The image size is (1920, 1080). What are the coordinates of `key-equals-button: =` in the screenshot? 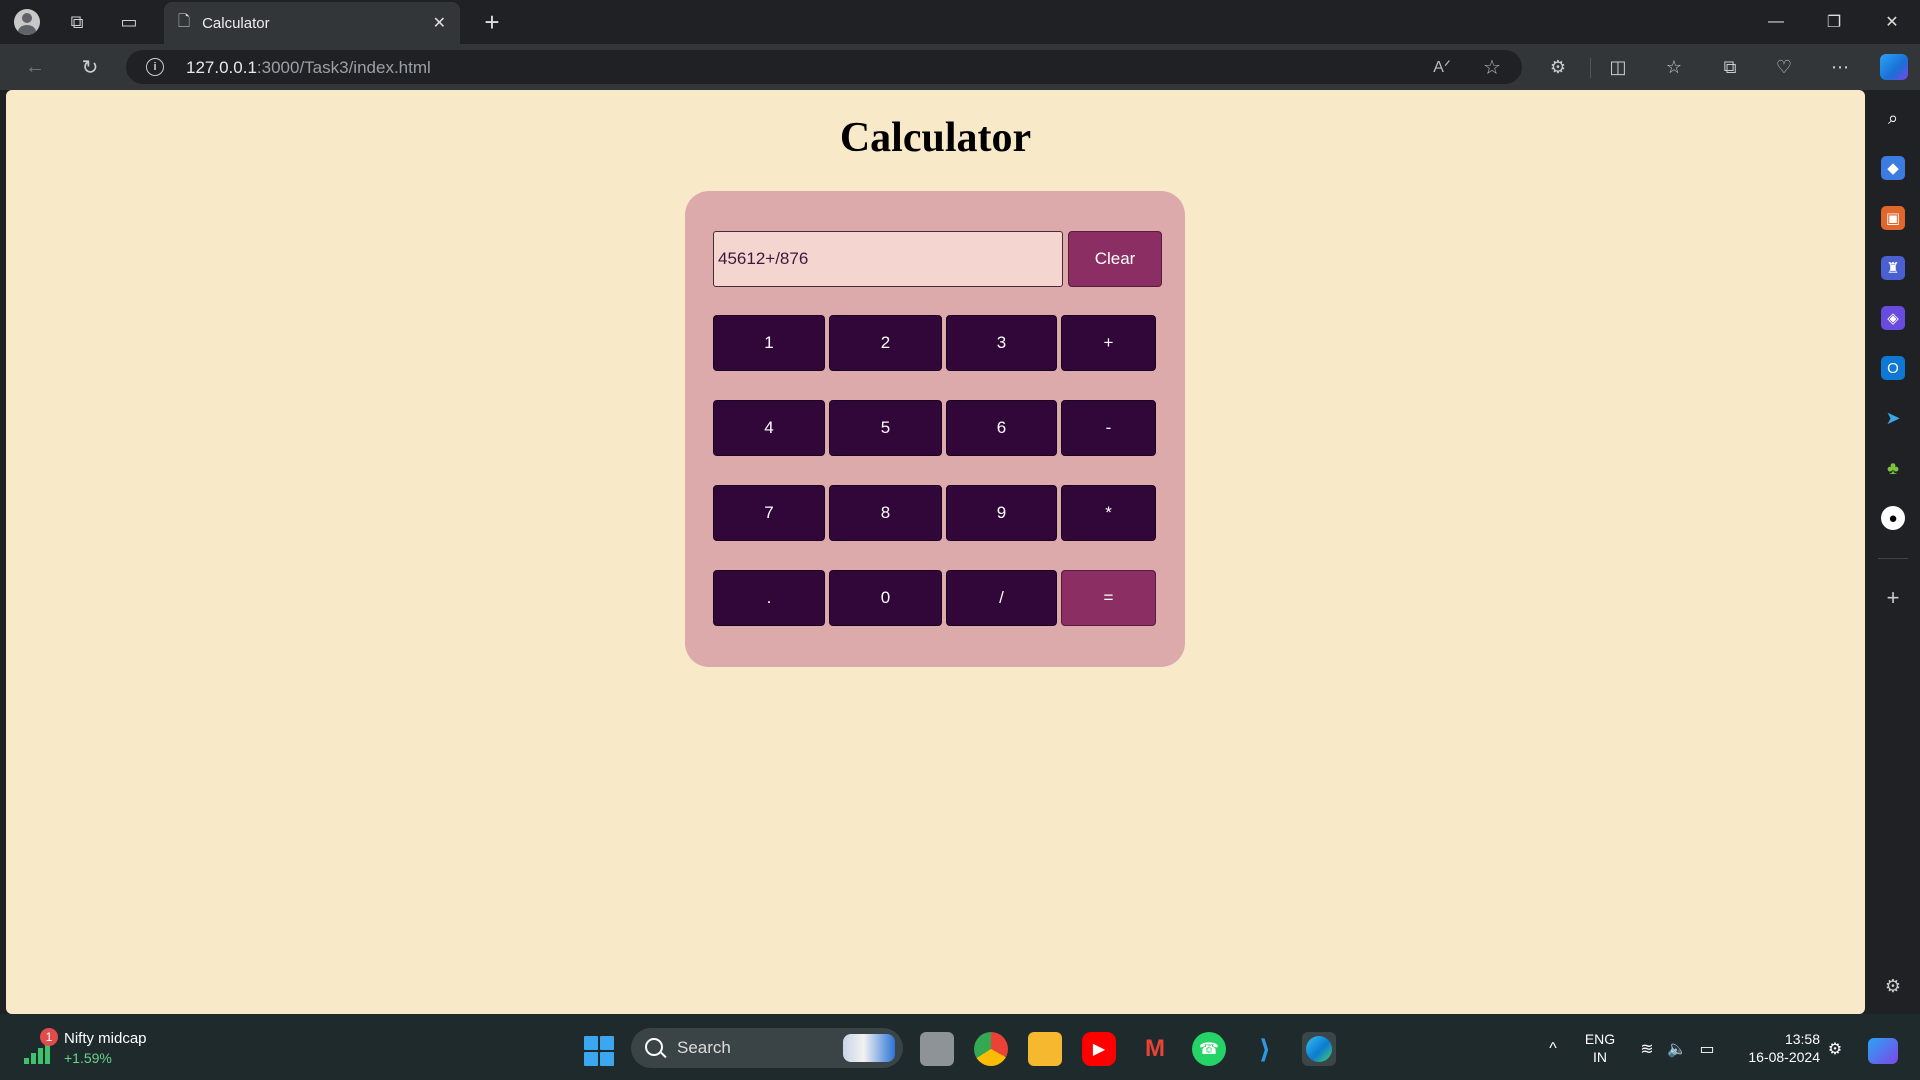 It's located at (1108, 598).